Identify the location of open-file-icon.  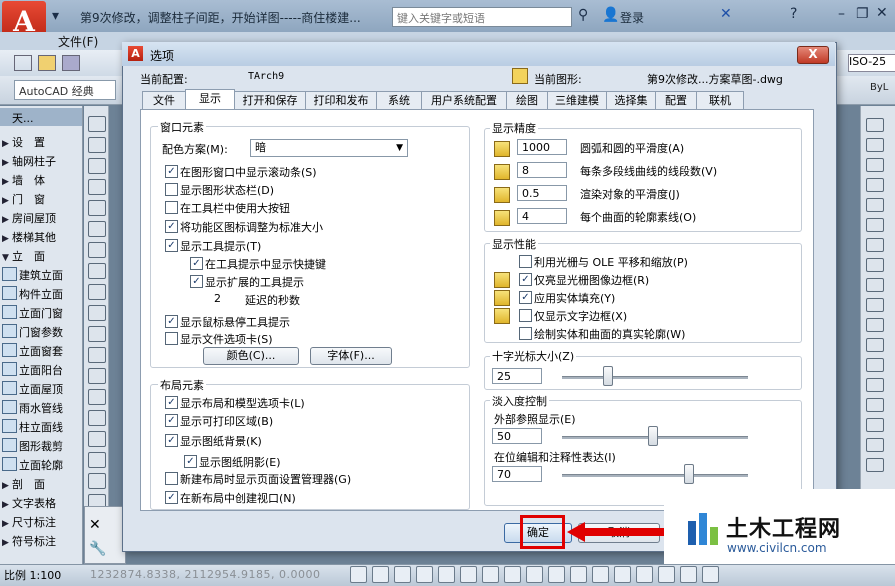
(47, 63).